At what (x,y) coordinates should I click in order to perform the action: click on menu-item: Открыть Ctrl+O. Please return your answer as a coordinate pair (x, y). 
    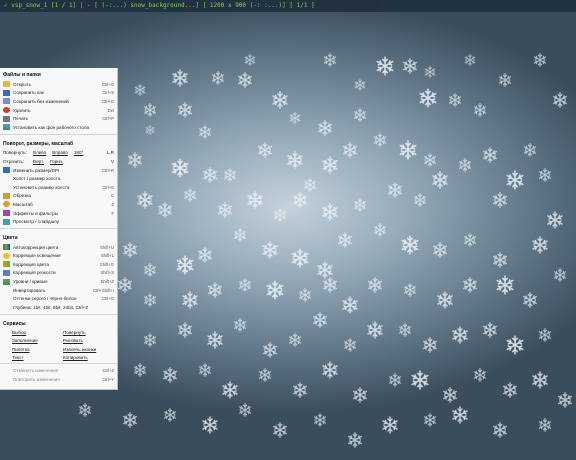
    Looking at the image, I should click on (58, 84).